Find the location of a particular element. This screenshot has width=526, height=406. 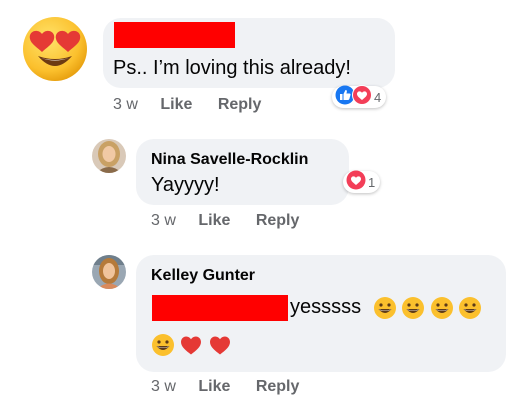

reaction-count: 4 is located at coordinates (378, 97).